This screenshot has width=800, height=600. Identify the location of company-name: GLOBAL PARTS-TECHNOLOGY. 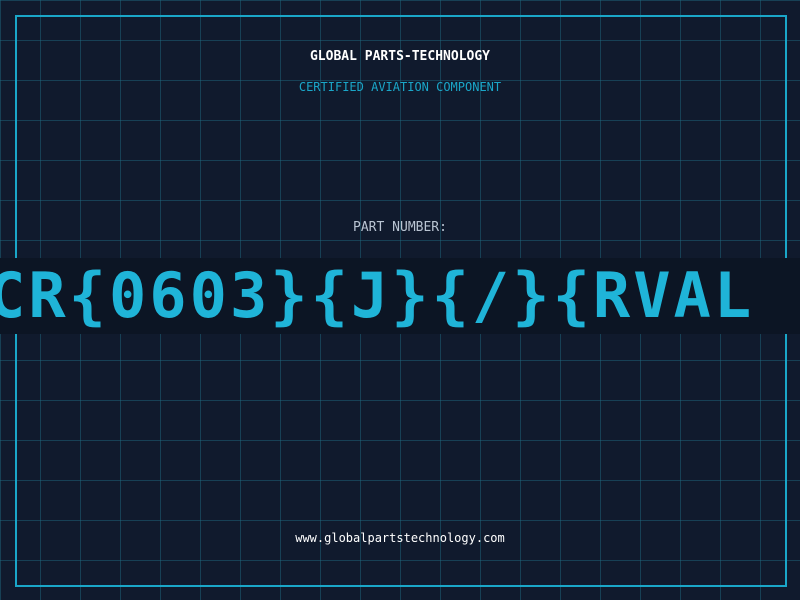
(399, 56).